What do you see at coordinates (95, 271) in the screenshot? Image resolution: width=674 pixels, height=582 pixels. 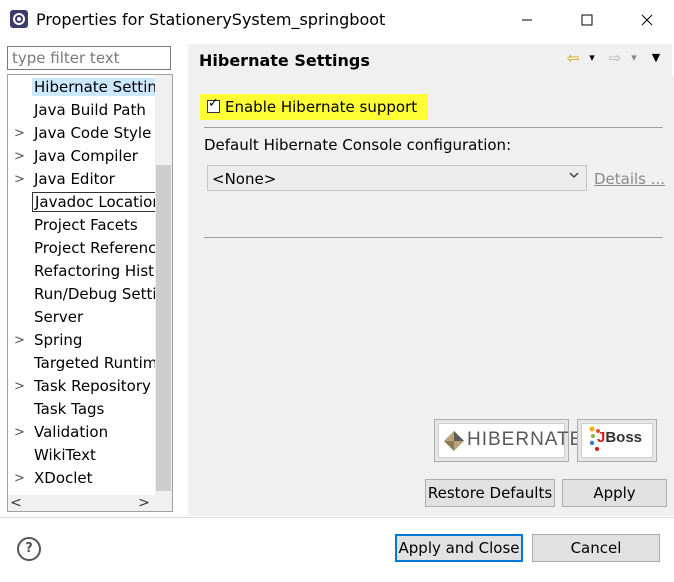 I see `tree-item-label: Refactoring Histo` at bounding box center [95, 271].